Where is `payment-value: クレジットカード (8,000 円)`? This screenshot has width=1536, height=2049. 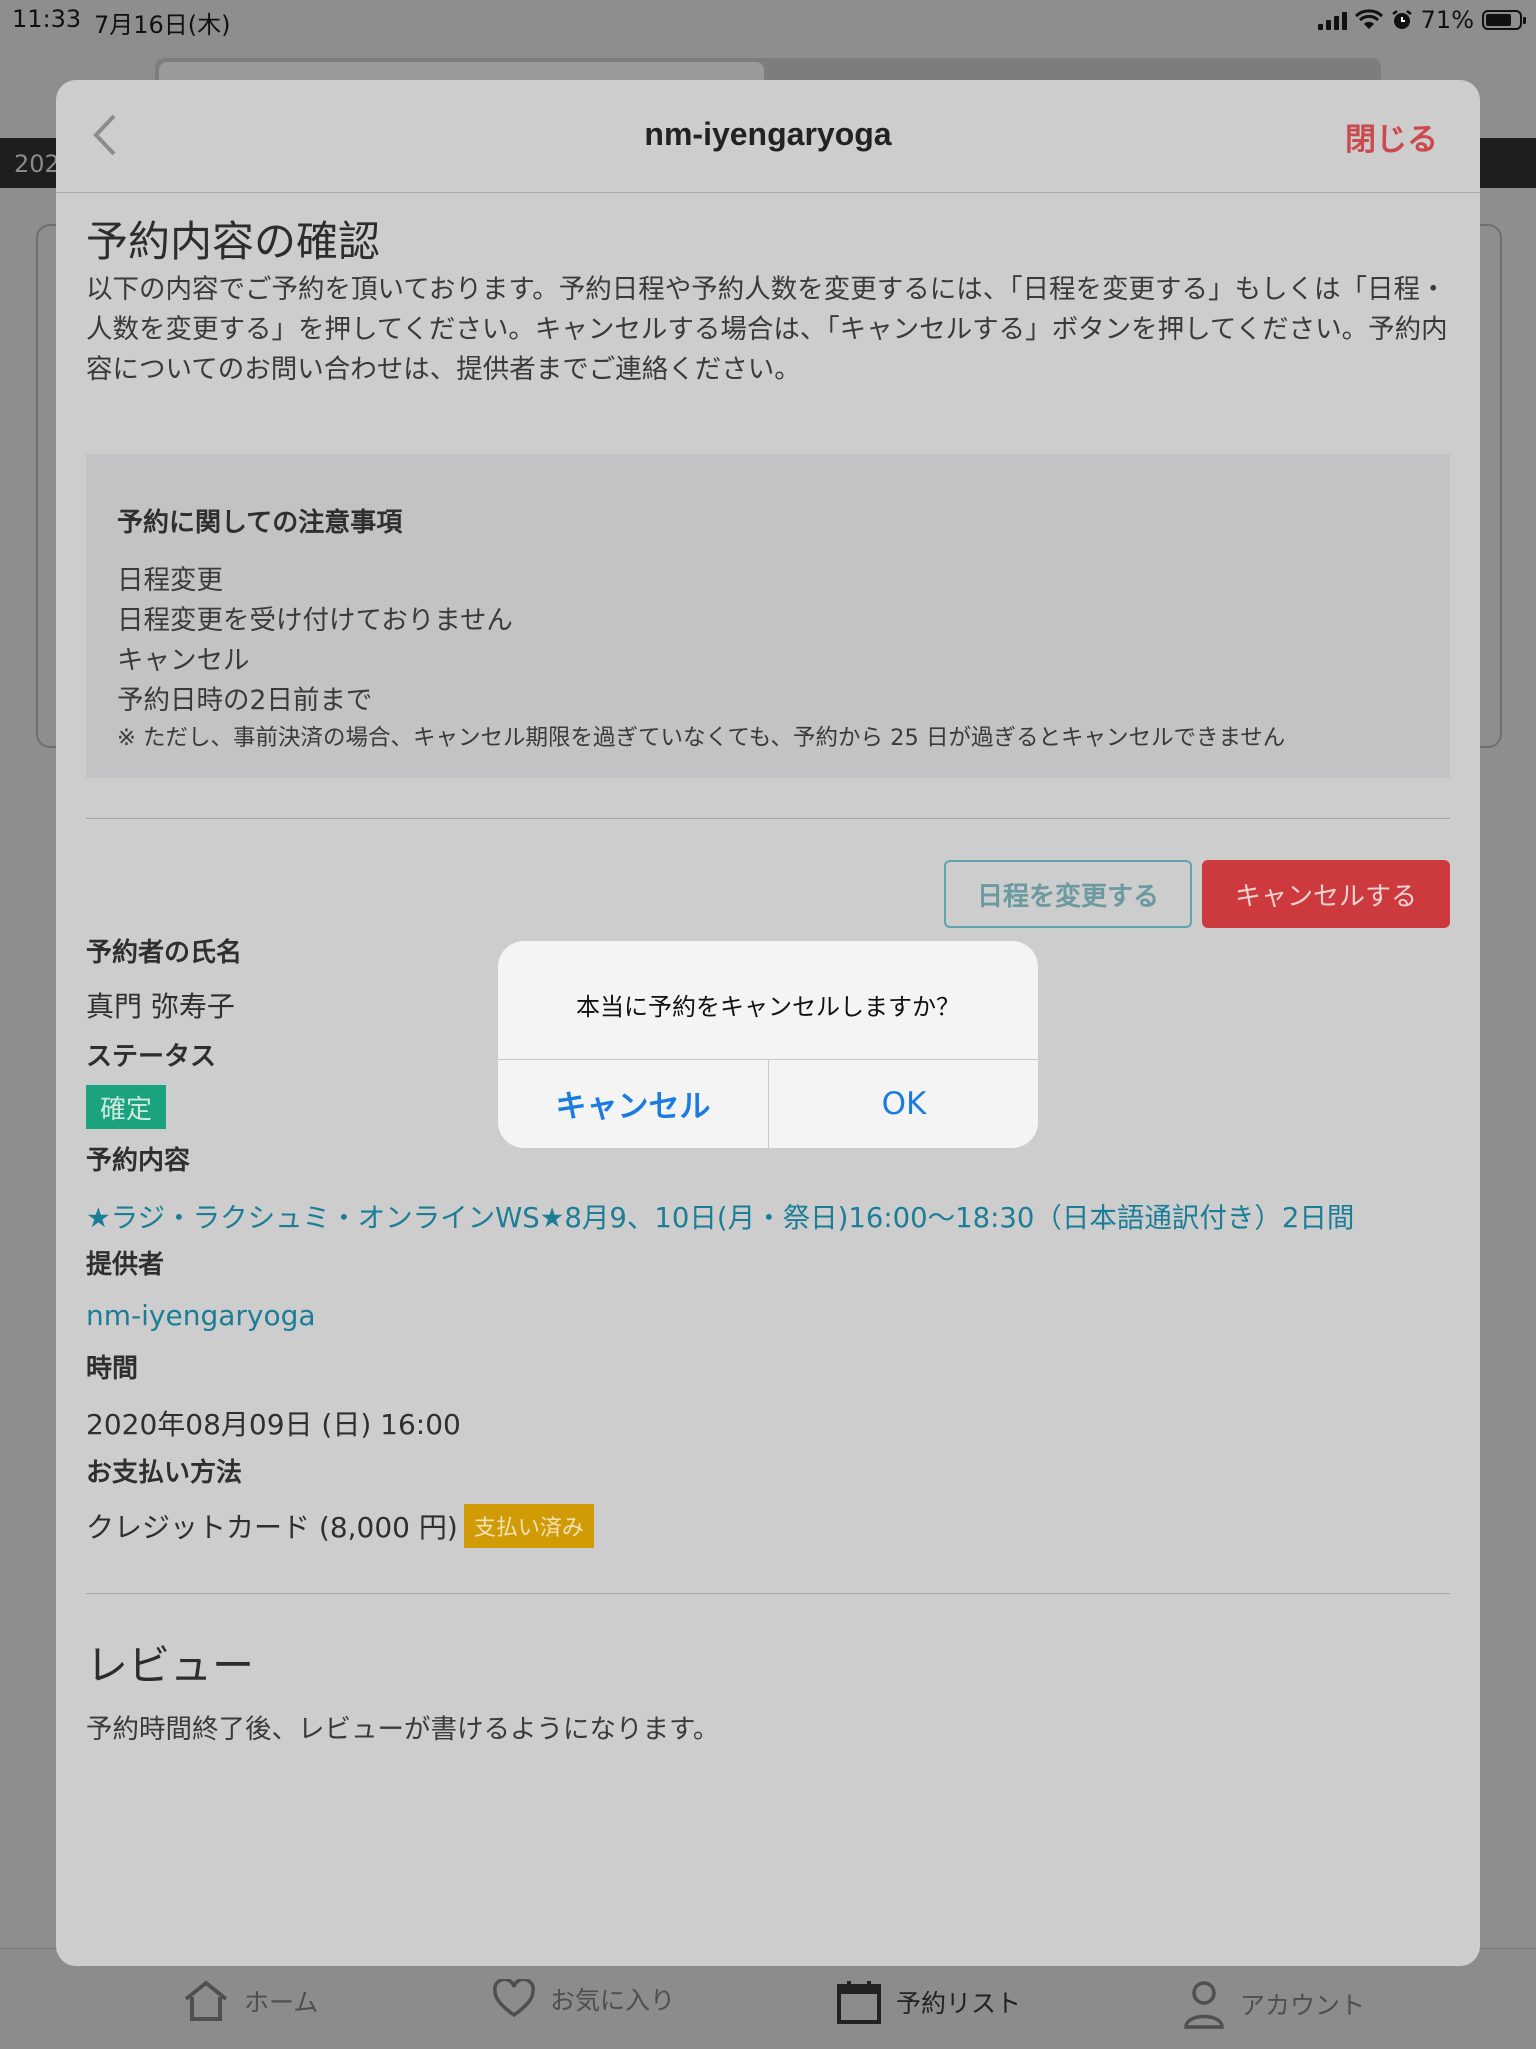
payment-value: クレジットカード (8,000 円) is located at coordinates (272, 1527).